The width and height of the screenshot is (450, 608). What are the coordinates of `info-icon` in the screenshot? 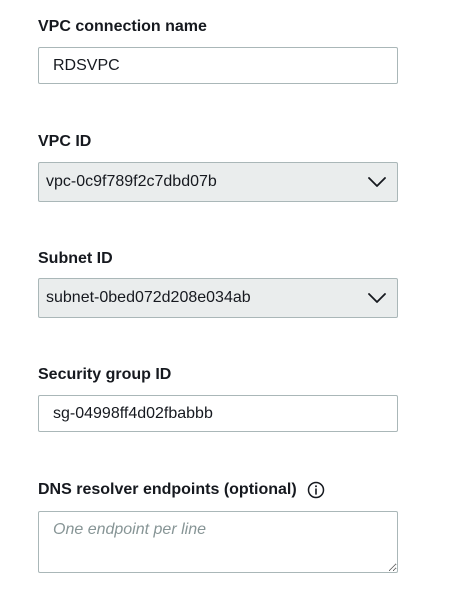 It's located at (316, 490).